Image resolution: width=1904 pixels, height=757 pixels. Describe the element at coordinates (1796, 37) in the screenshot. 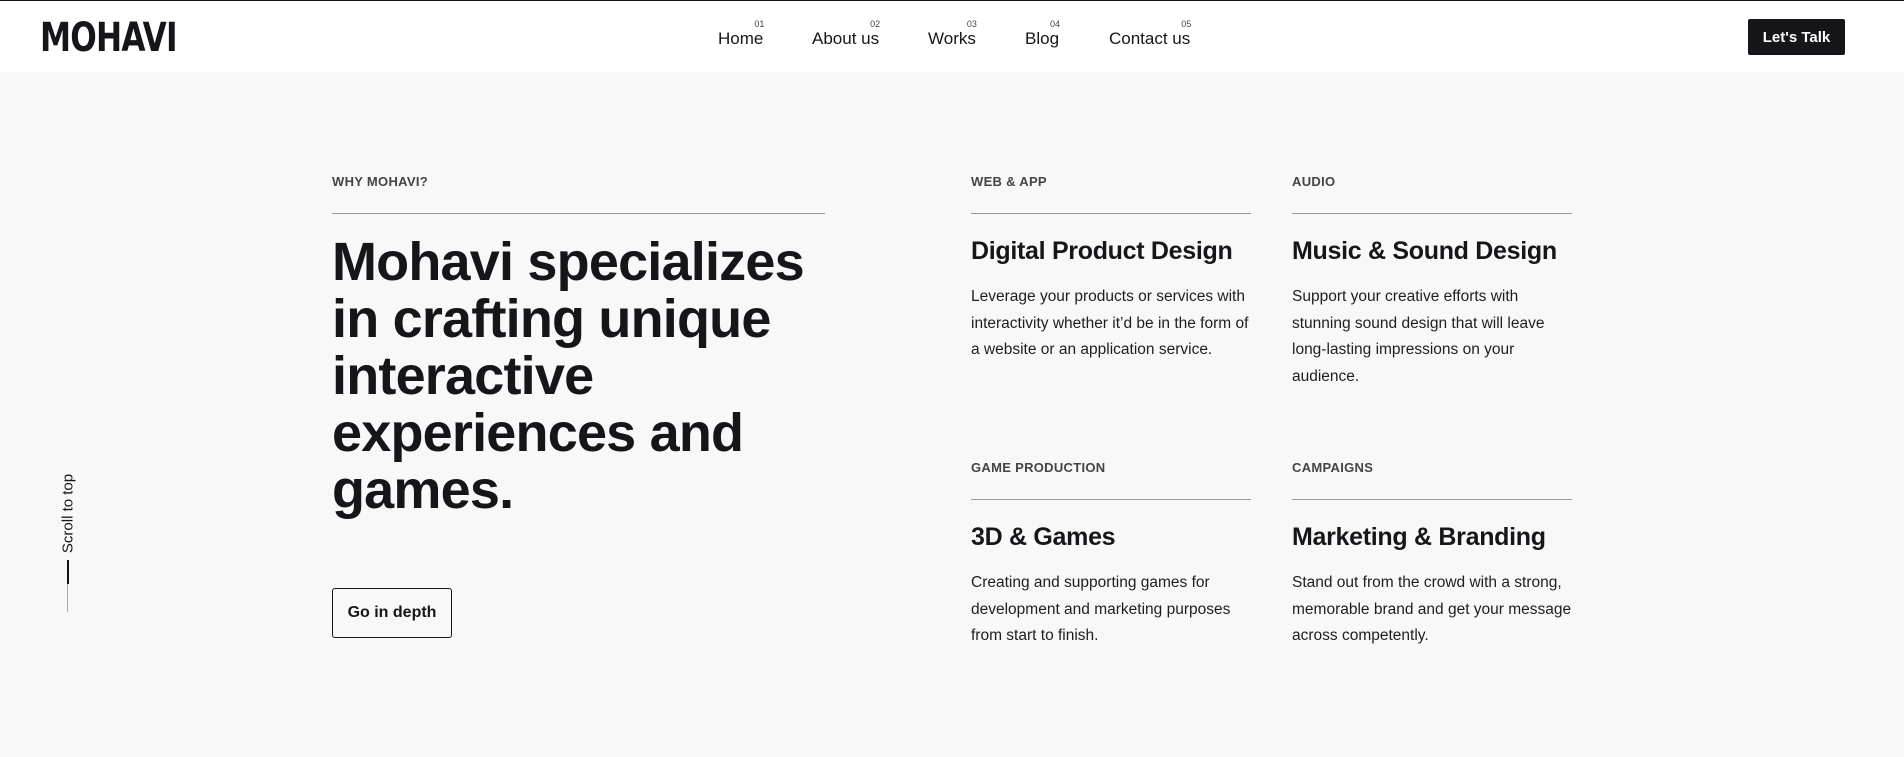

I see `lets-talk-button: Let's Talk` at that location.